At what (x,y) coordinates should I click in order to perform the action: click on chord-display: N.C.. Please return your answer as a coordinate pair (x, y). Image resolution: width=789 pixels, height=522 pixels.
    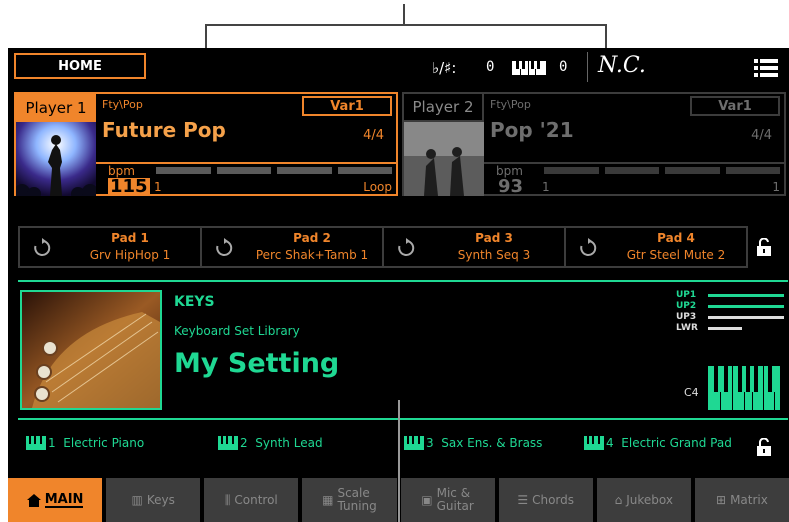
    Looking at the image, I should click on (622, 65).